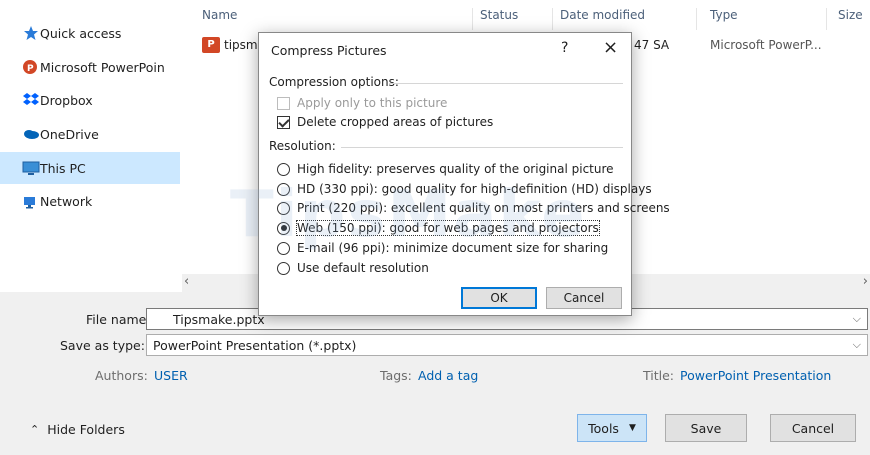  Describe the element at coordinates (31, 201) in the screenshot. I see `network-icon` at that location.